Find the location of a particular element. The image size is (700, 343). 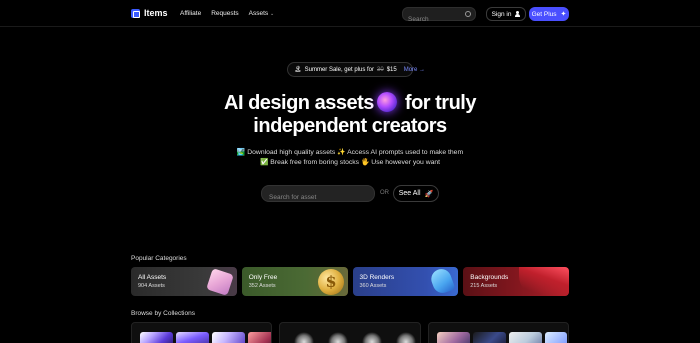

header-search-input is located at coordinates (433, 19).